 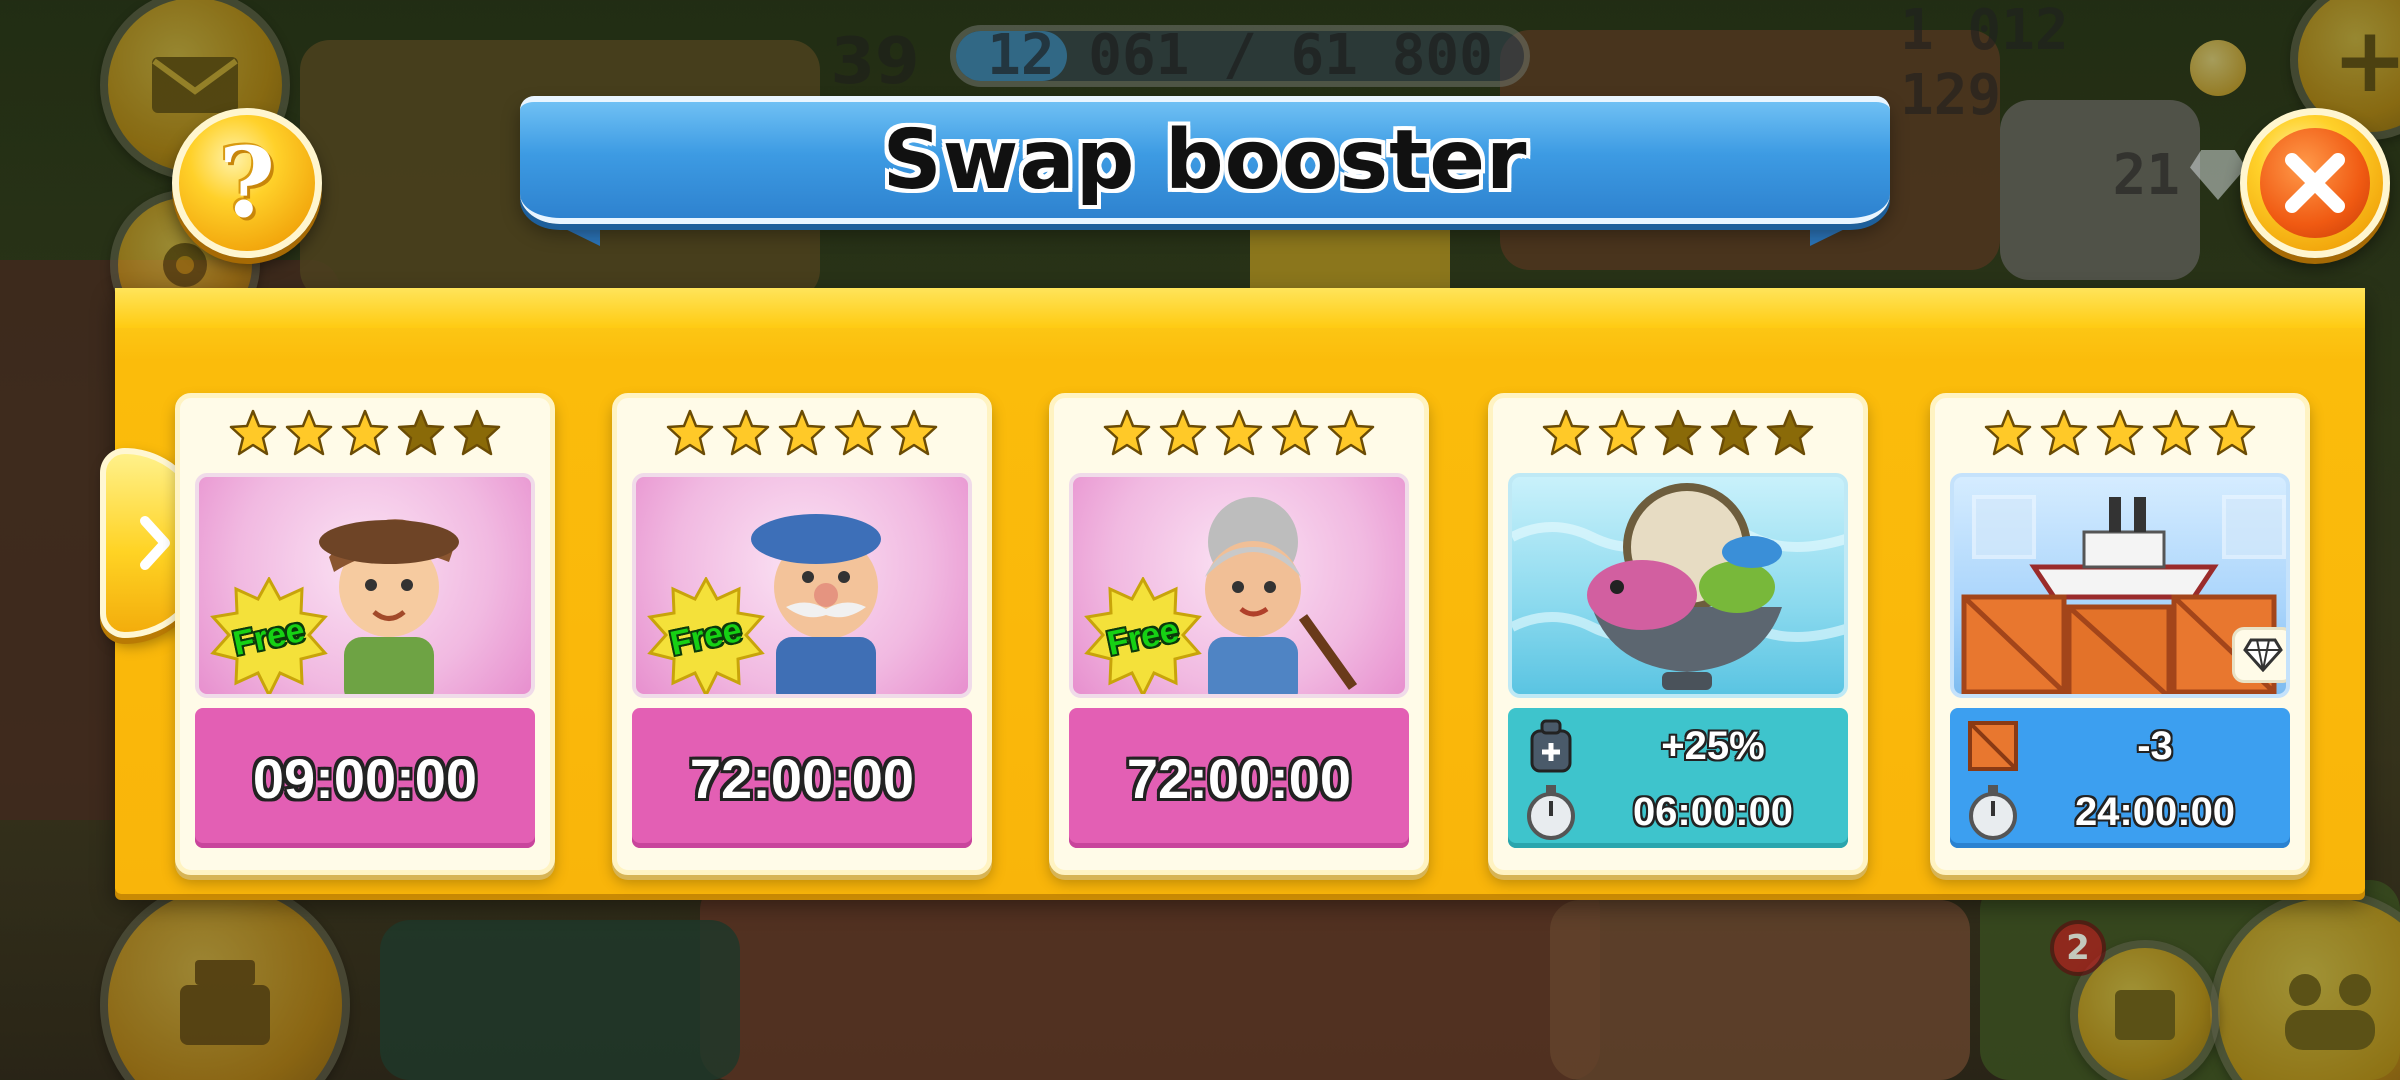 What do you see at coordinates (2155, 745) in the screenshot?
I see `bonus-text: -3` at bounding box center [2155, 745].